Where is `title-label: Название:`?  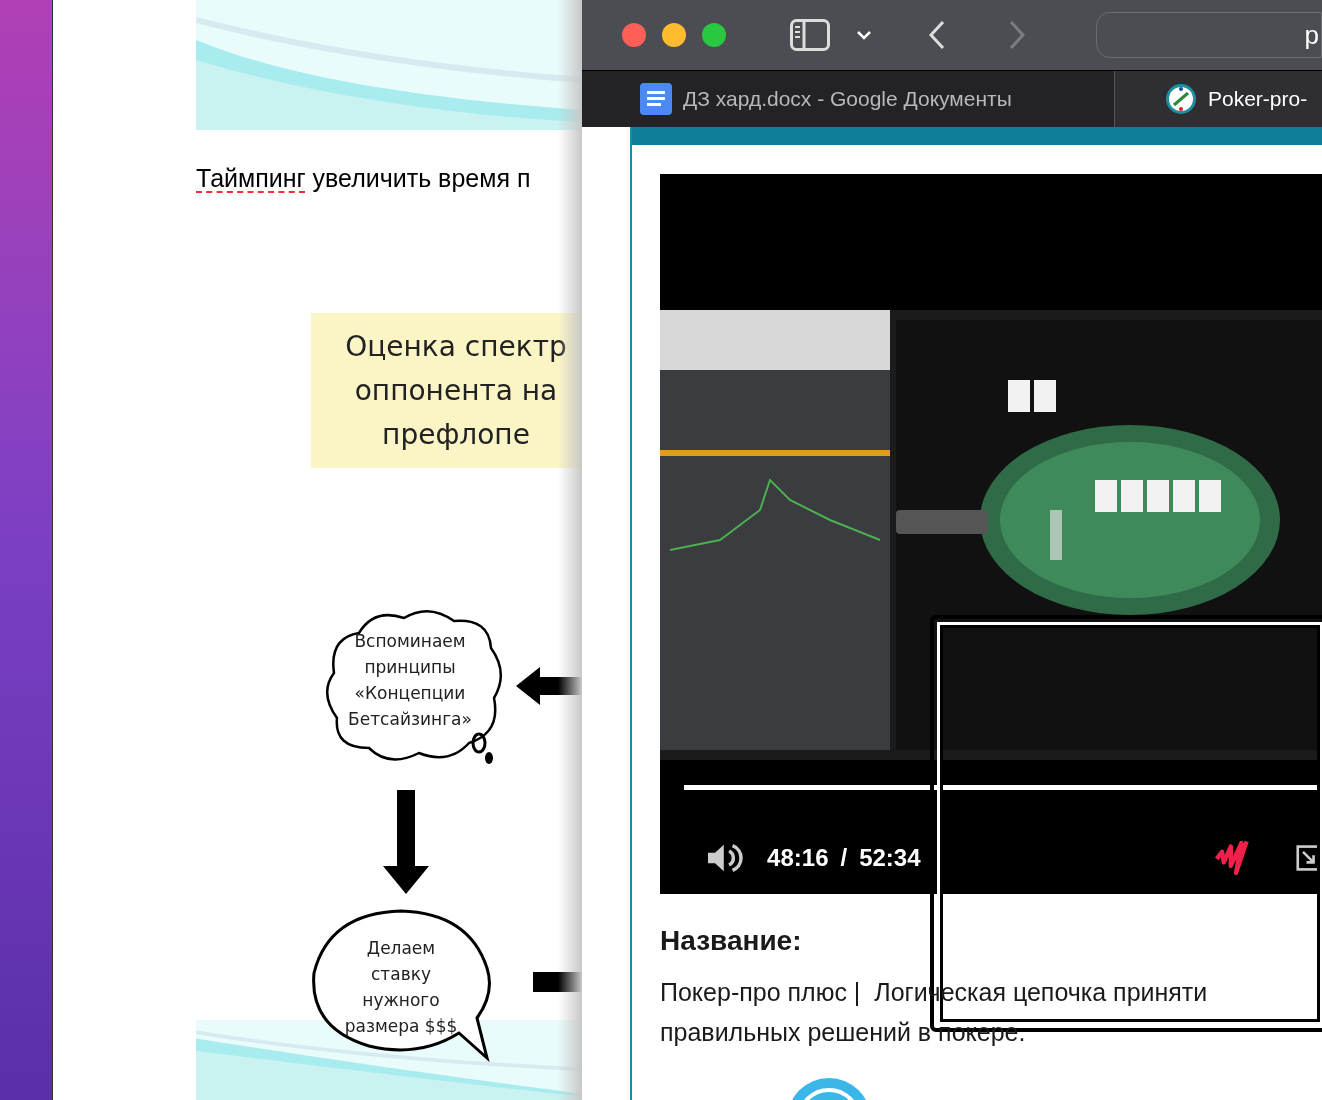 title-label: Название: is located at coordinates (731, 941).